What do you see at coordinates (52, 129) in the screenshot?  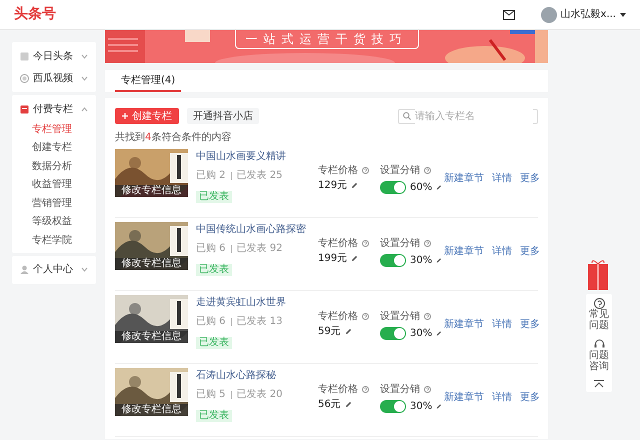 I see `sidebar-item: 专栏管理` at bounding box center [52, 129].